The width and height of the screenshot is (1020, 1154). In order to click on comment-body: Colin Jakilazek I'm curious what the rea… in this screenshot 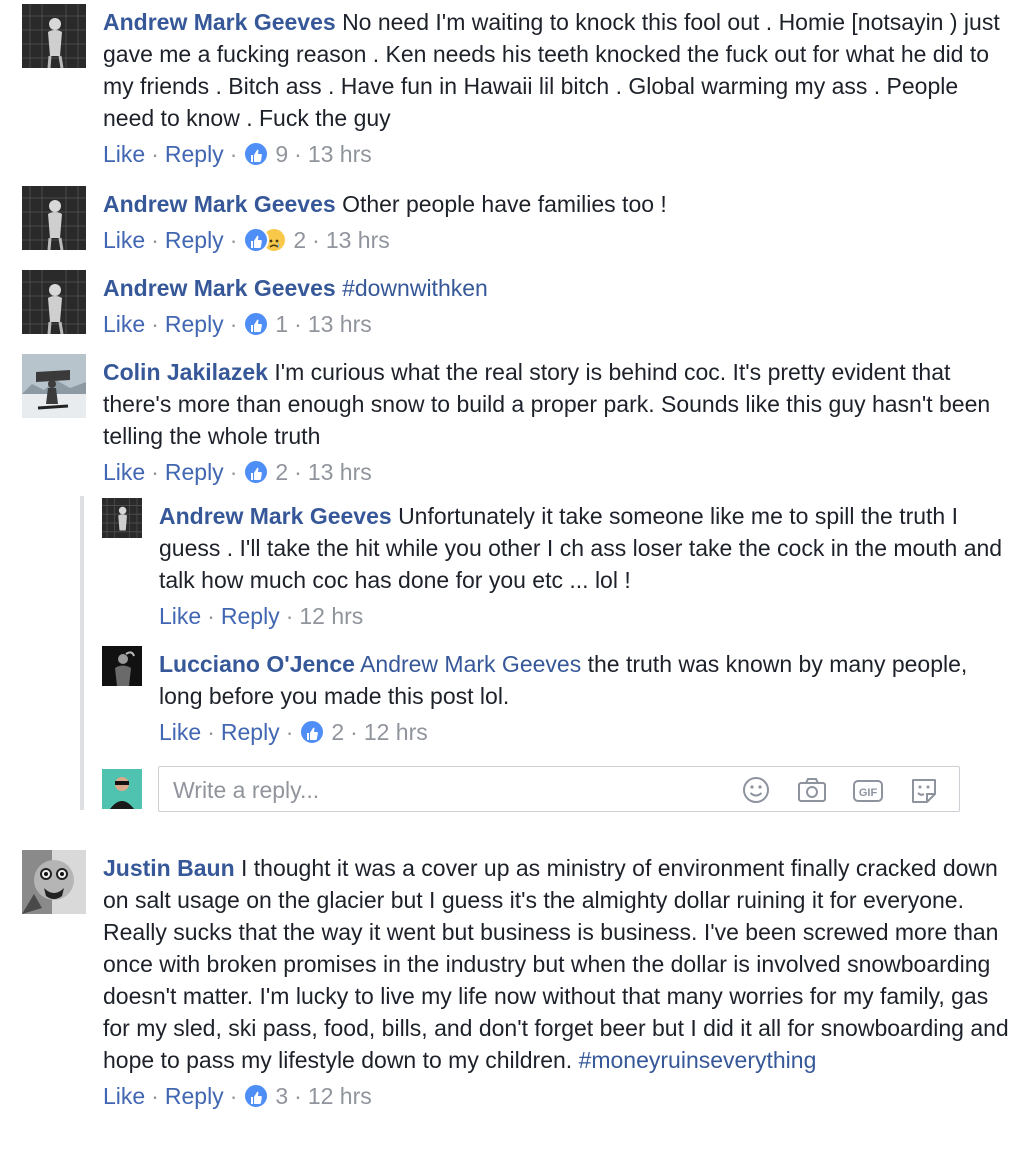, I will do `click(556, 423)`.